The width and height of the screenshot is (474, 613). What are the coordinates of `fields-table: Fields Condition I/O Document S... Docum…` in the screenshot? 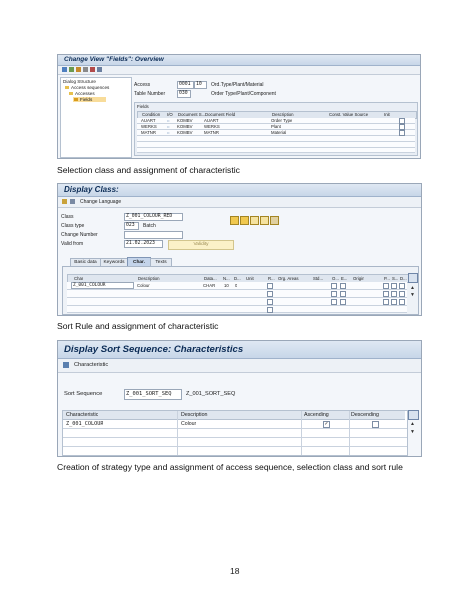 It's located at (276, 129).